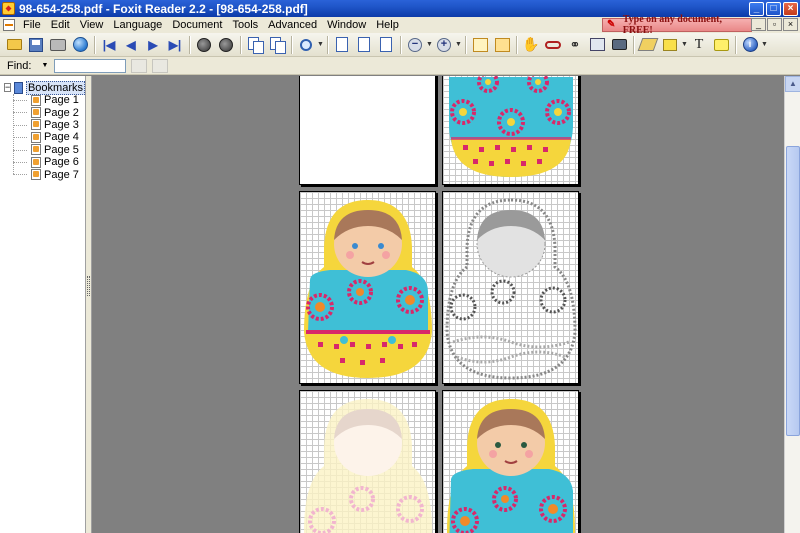  What do you see at coordinates (46, 65) in the screenshot?
I see `find-options-dropdown: ▼` at bounding box center [46, 65].